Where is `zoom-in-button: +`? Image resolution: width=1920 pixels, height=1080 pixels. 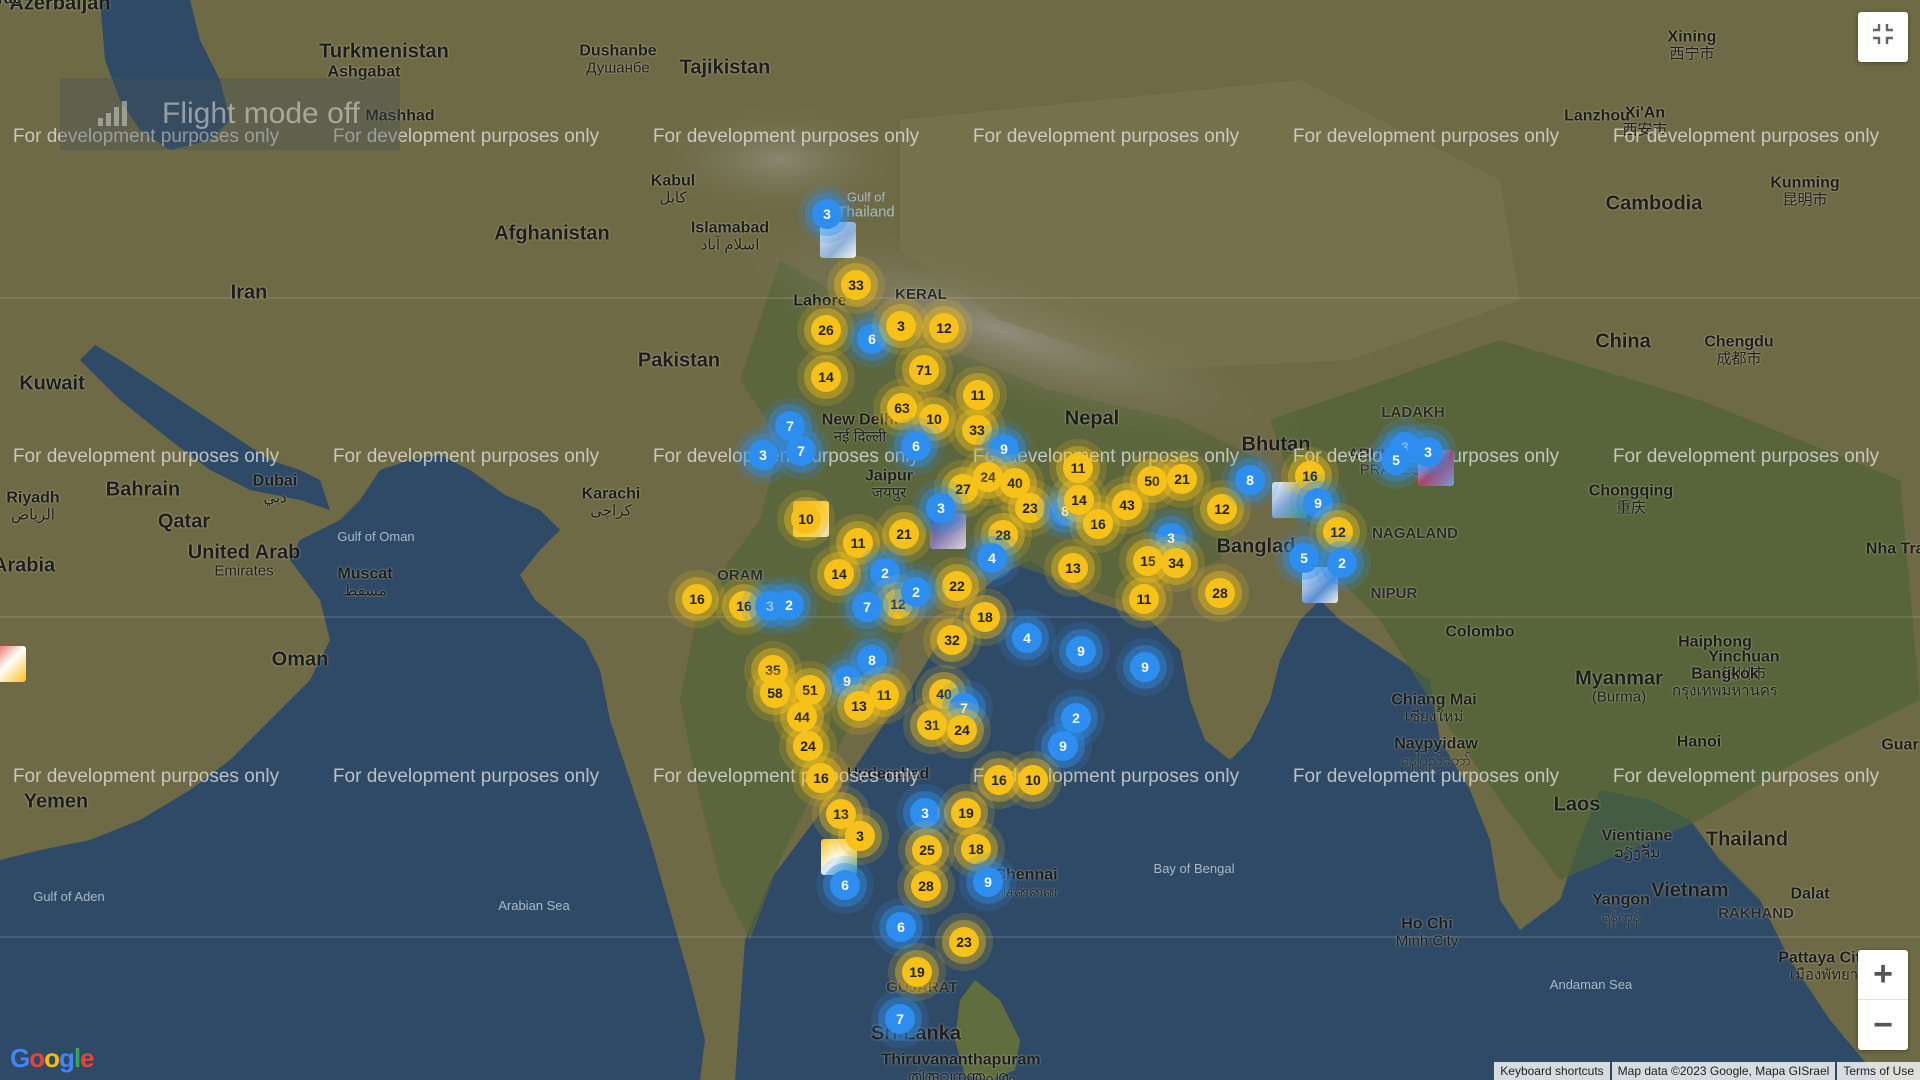
zoom-in-button: + is located at coordinates (1883, 975).